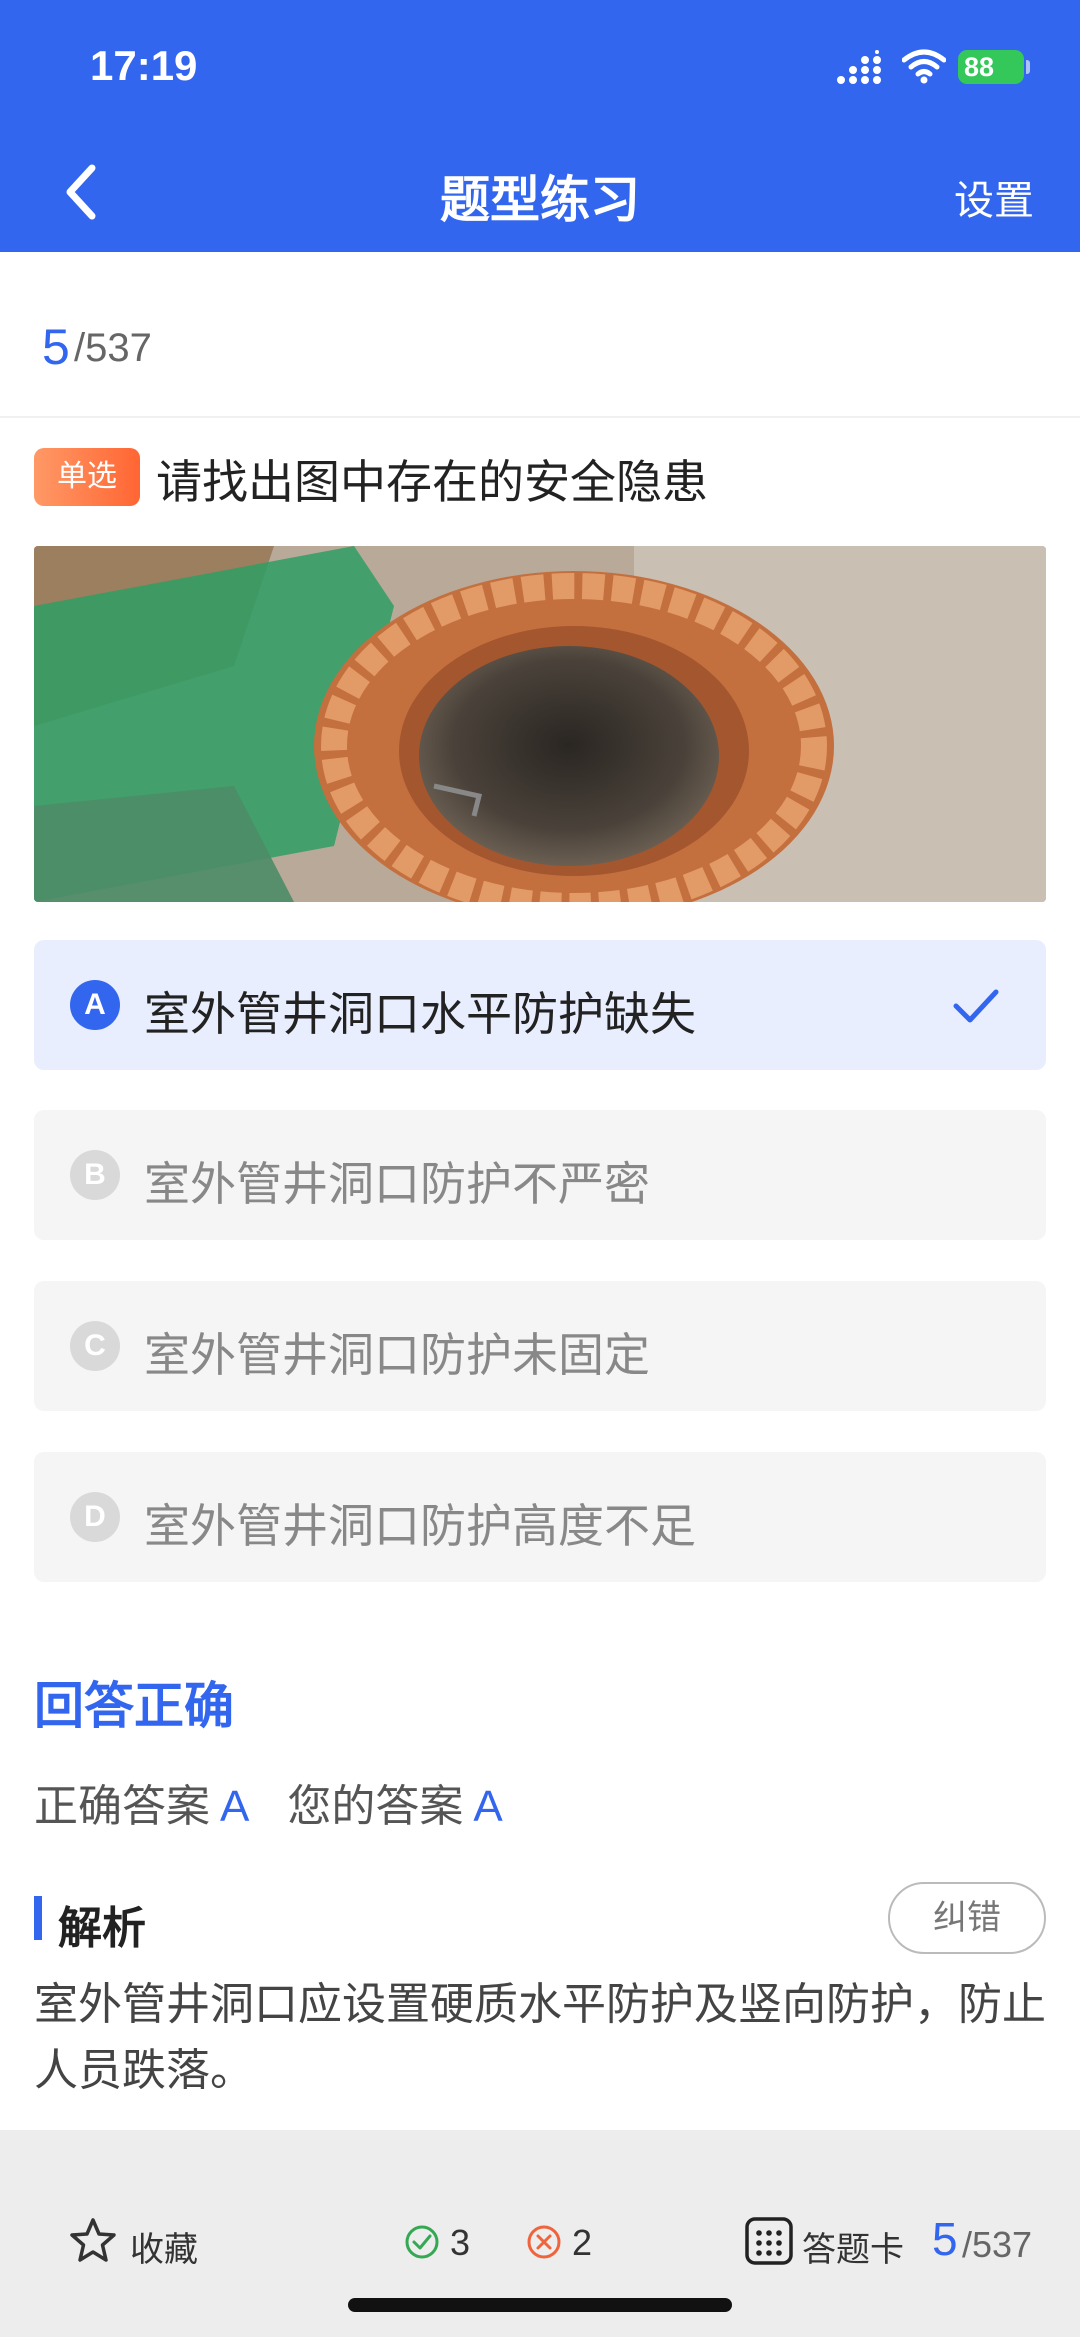  I want to click on page-title: 题型练习, so click(540, 200).